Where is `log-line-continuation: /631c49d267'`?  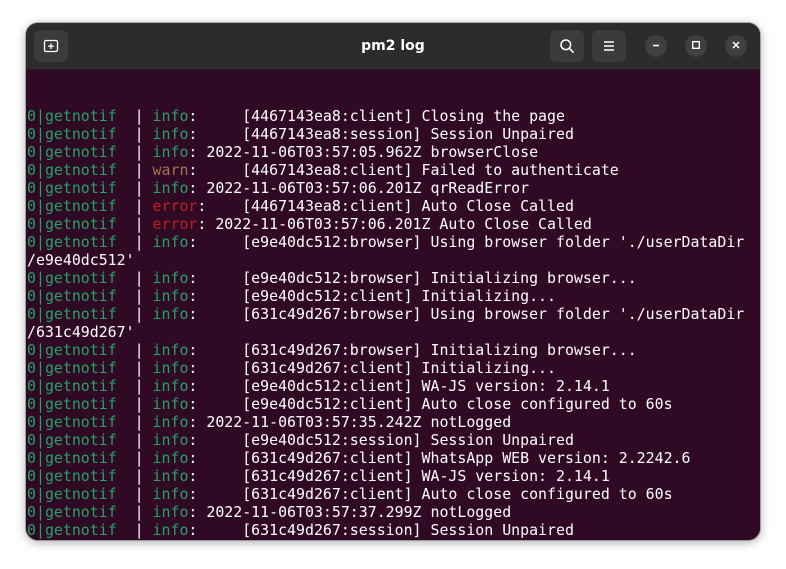
log-line-continuation: /631c49d267' is located at coordinates (393, 332).